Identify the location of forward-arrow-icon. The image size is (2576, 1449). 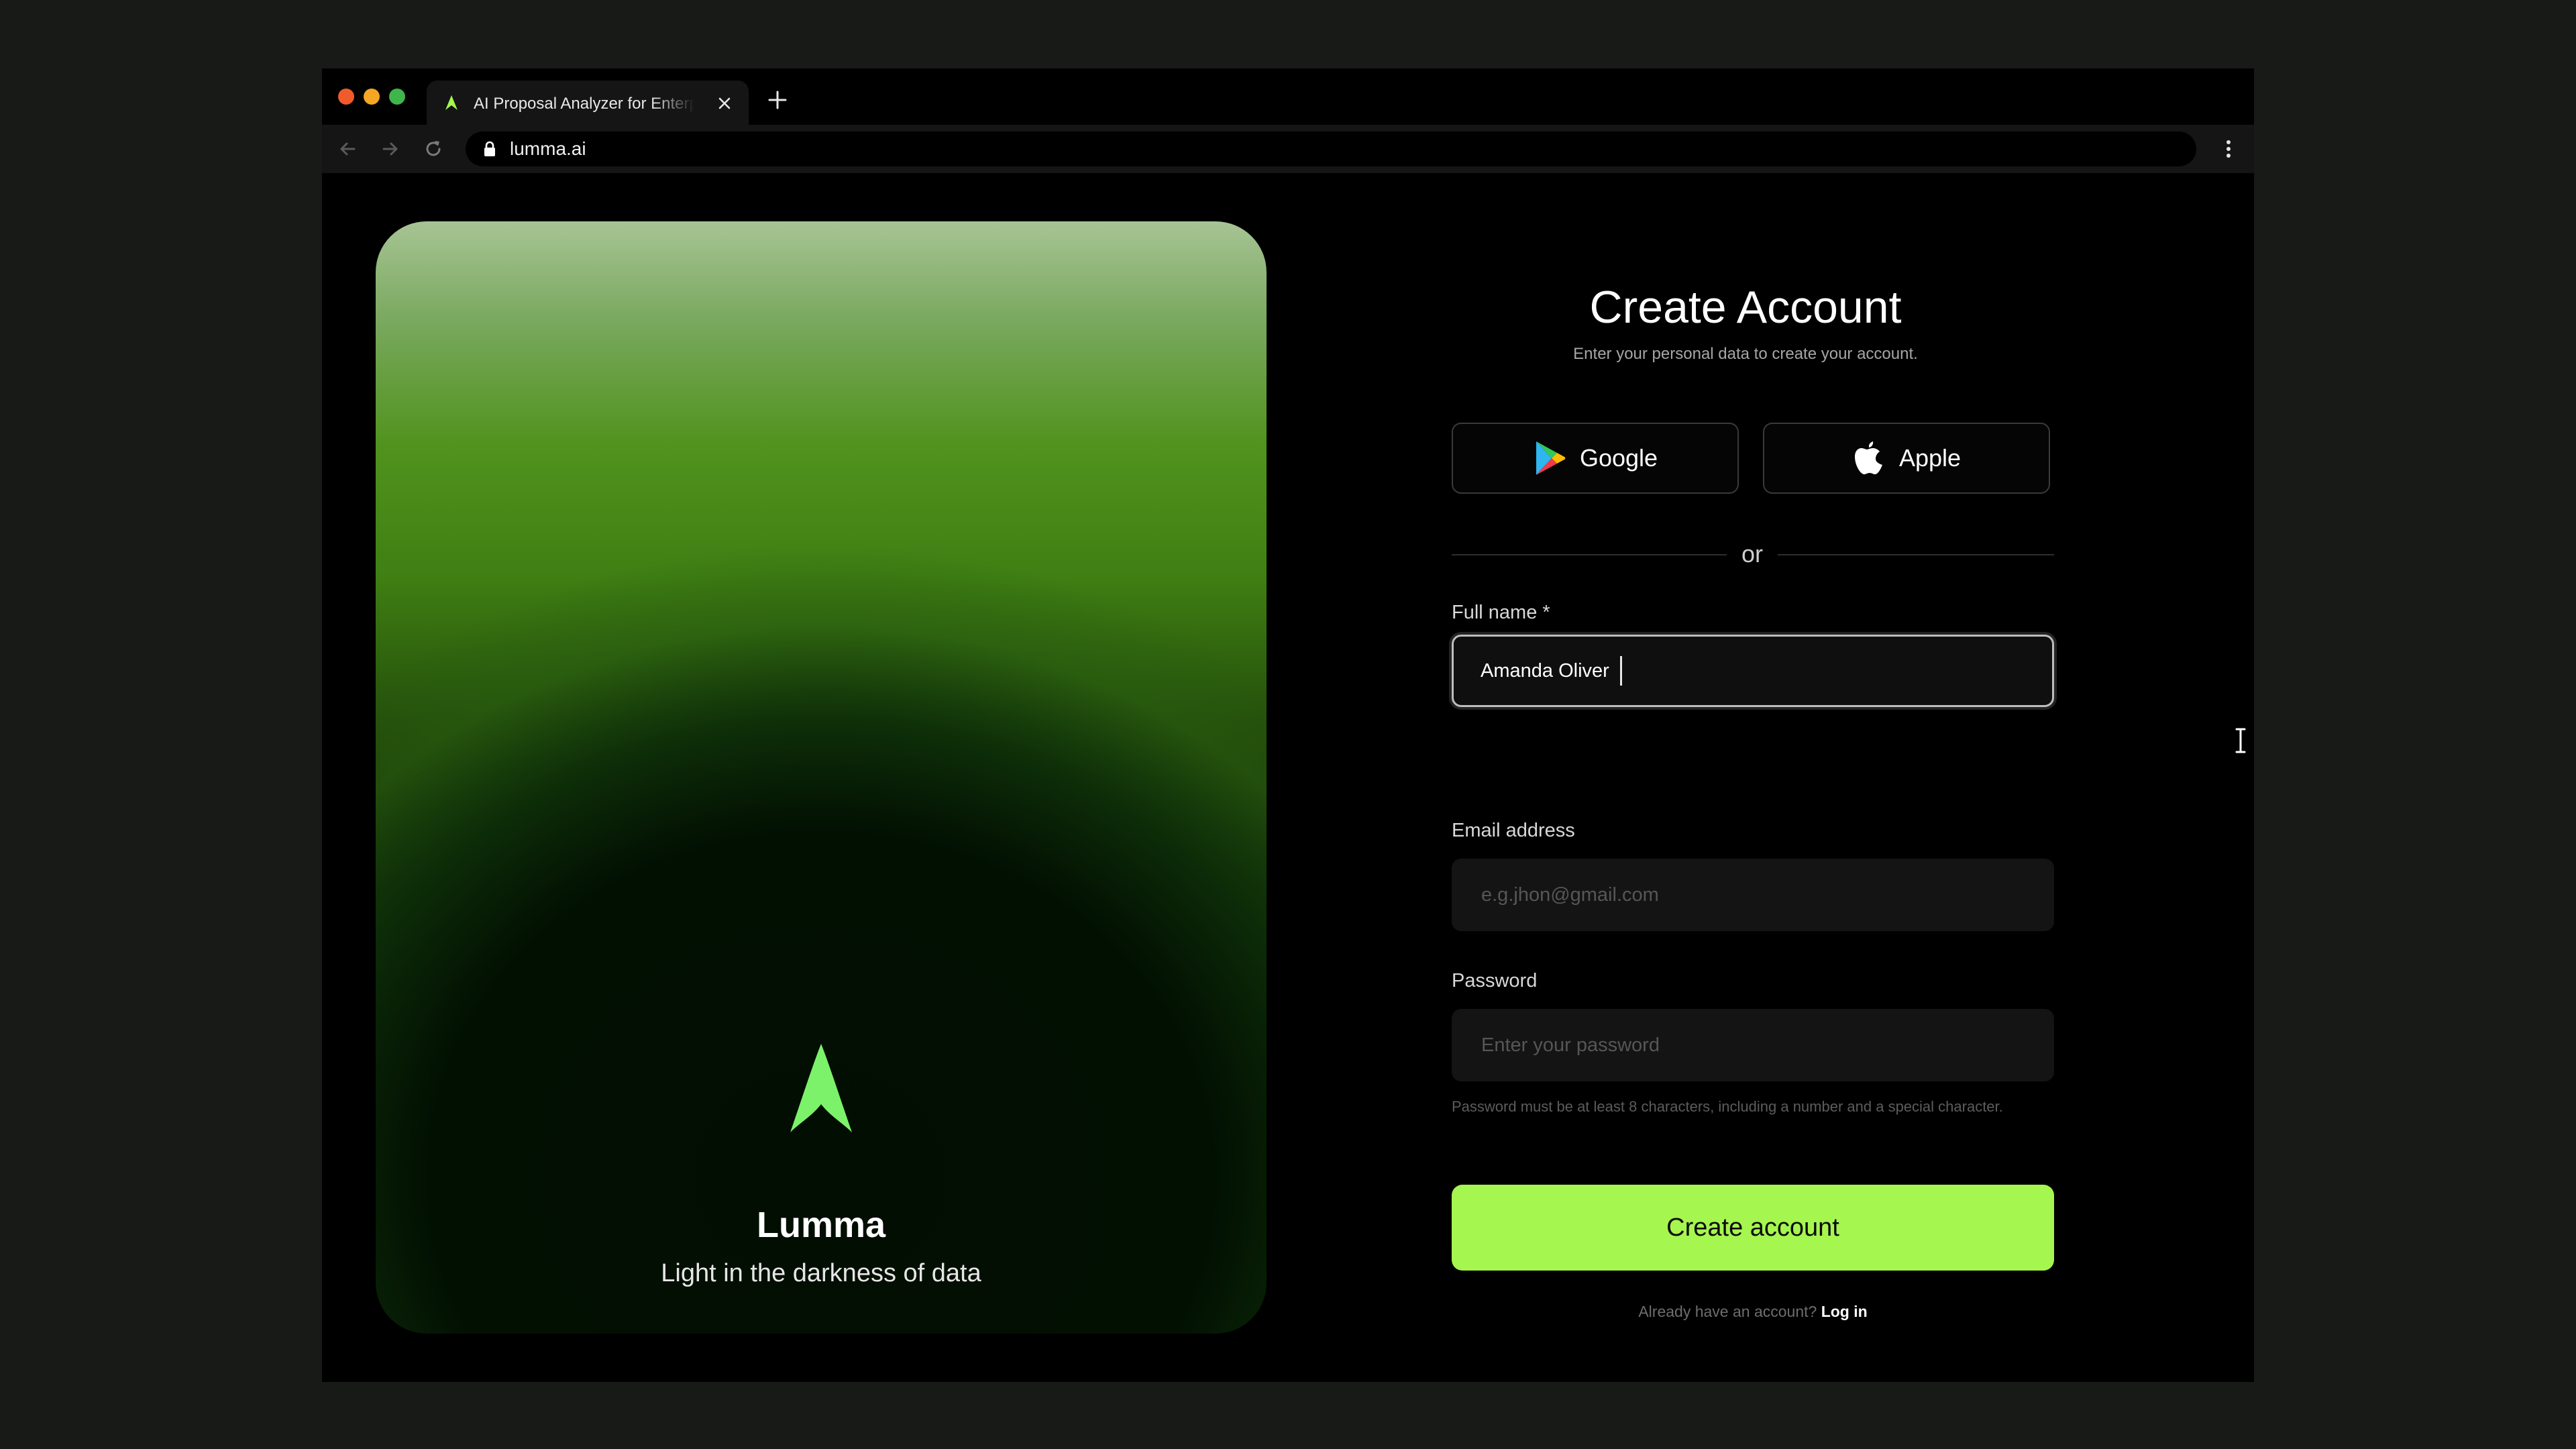
(390, 149).